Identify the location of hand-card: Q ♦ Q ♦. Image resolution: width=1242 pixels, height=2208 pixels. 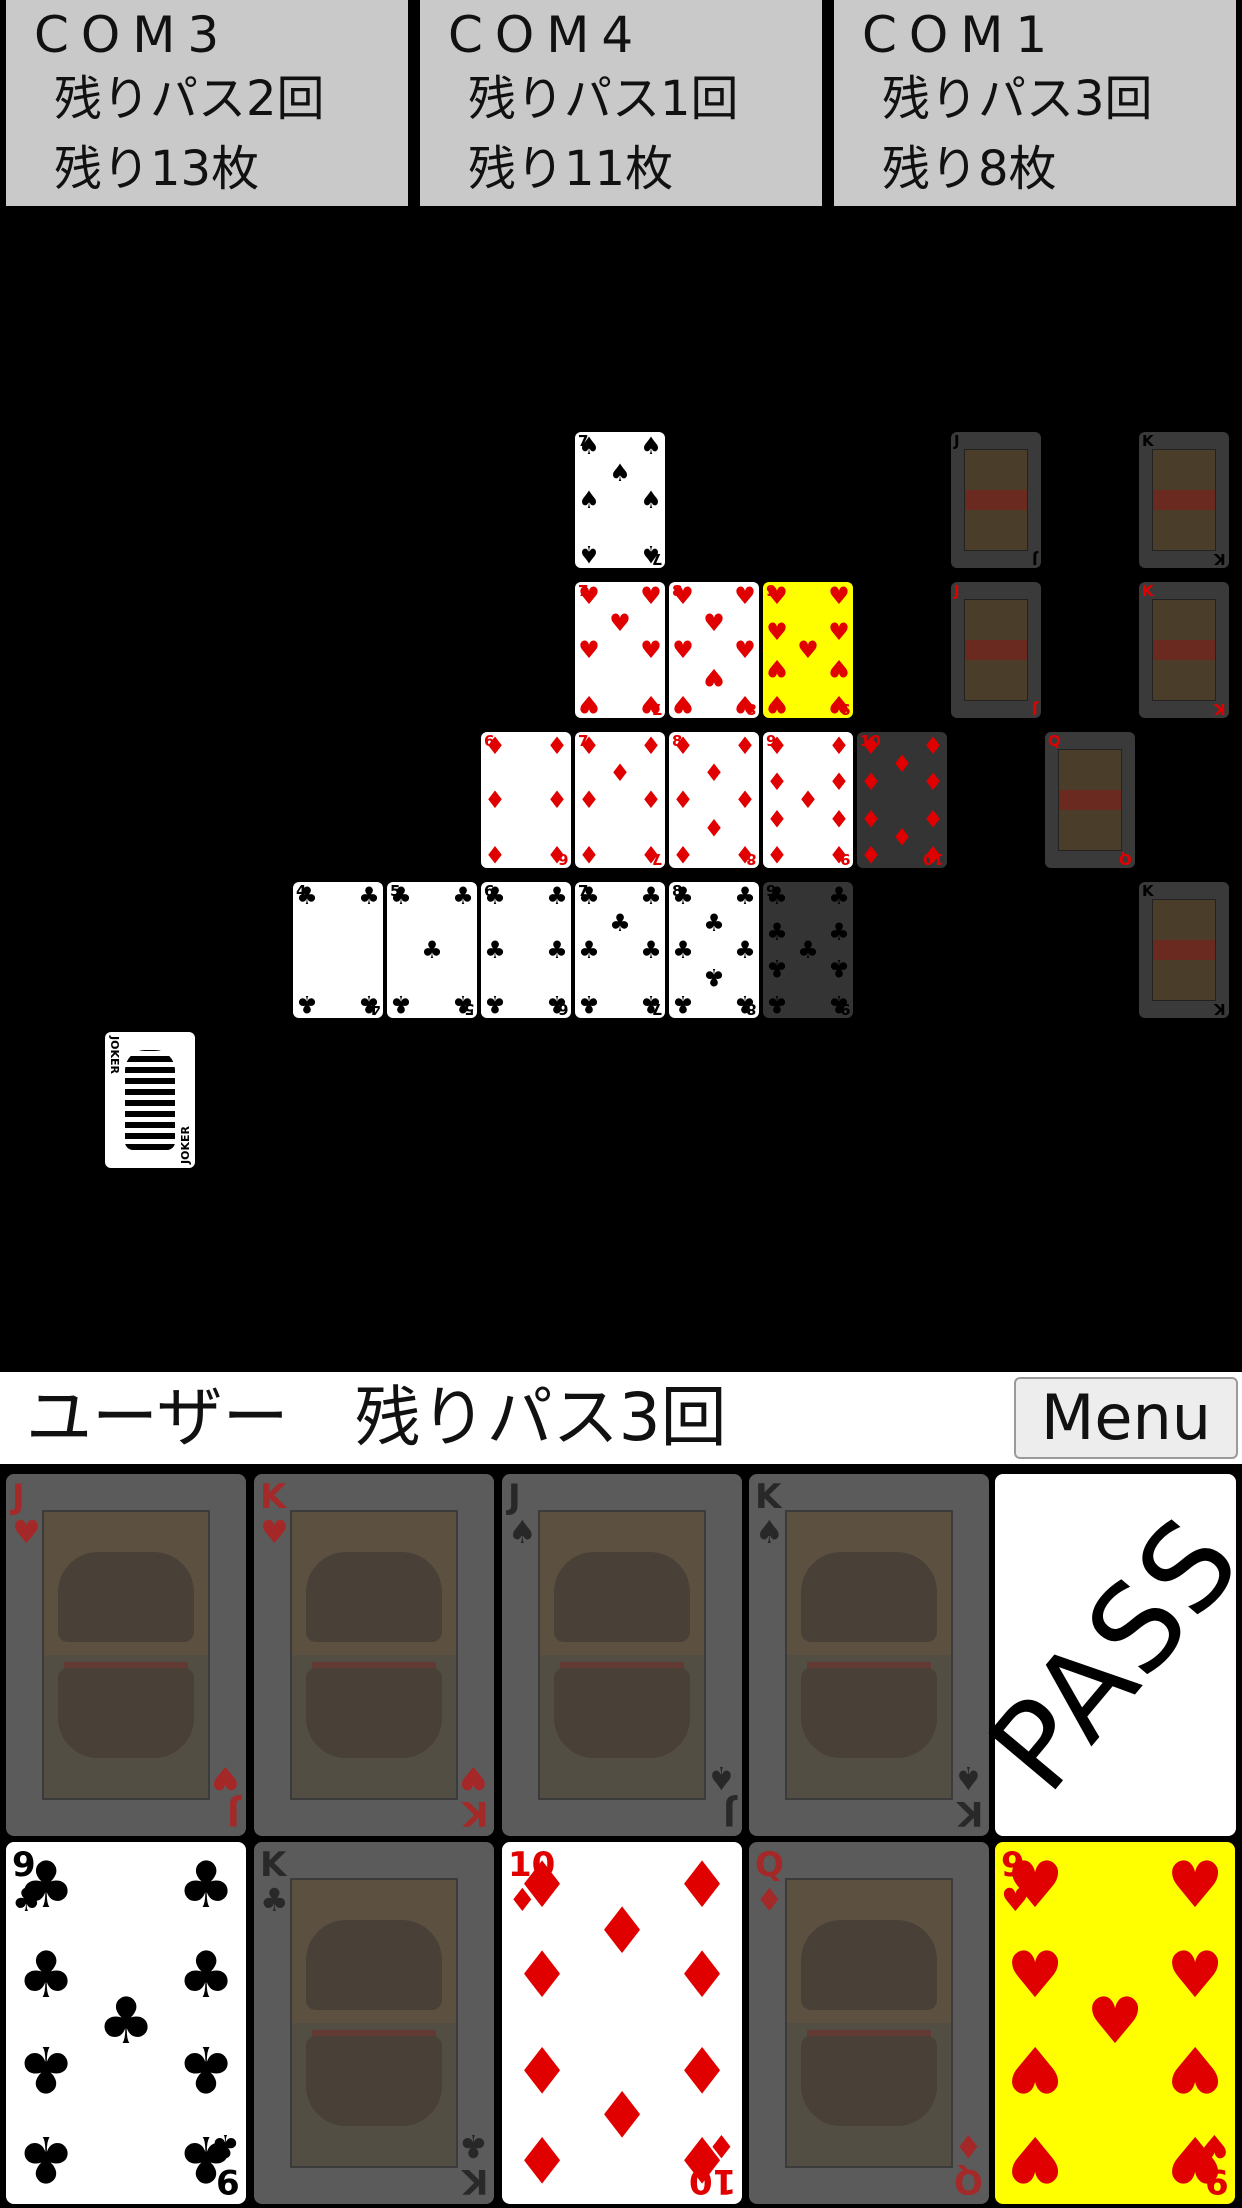
(869, 2023).